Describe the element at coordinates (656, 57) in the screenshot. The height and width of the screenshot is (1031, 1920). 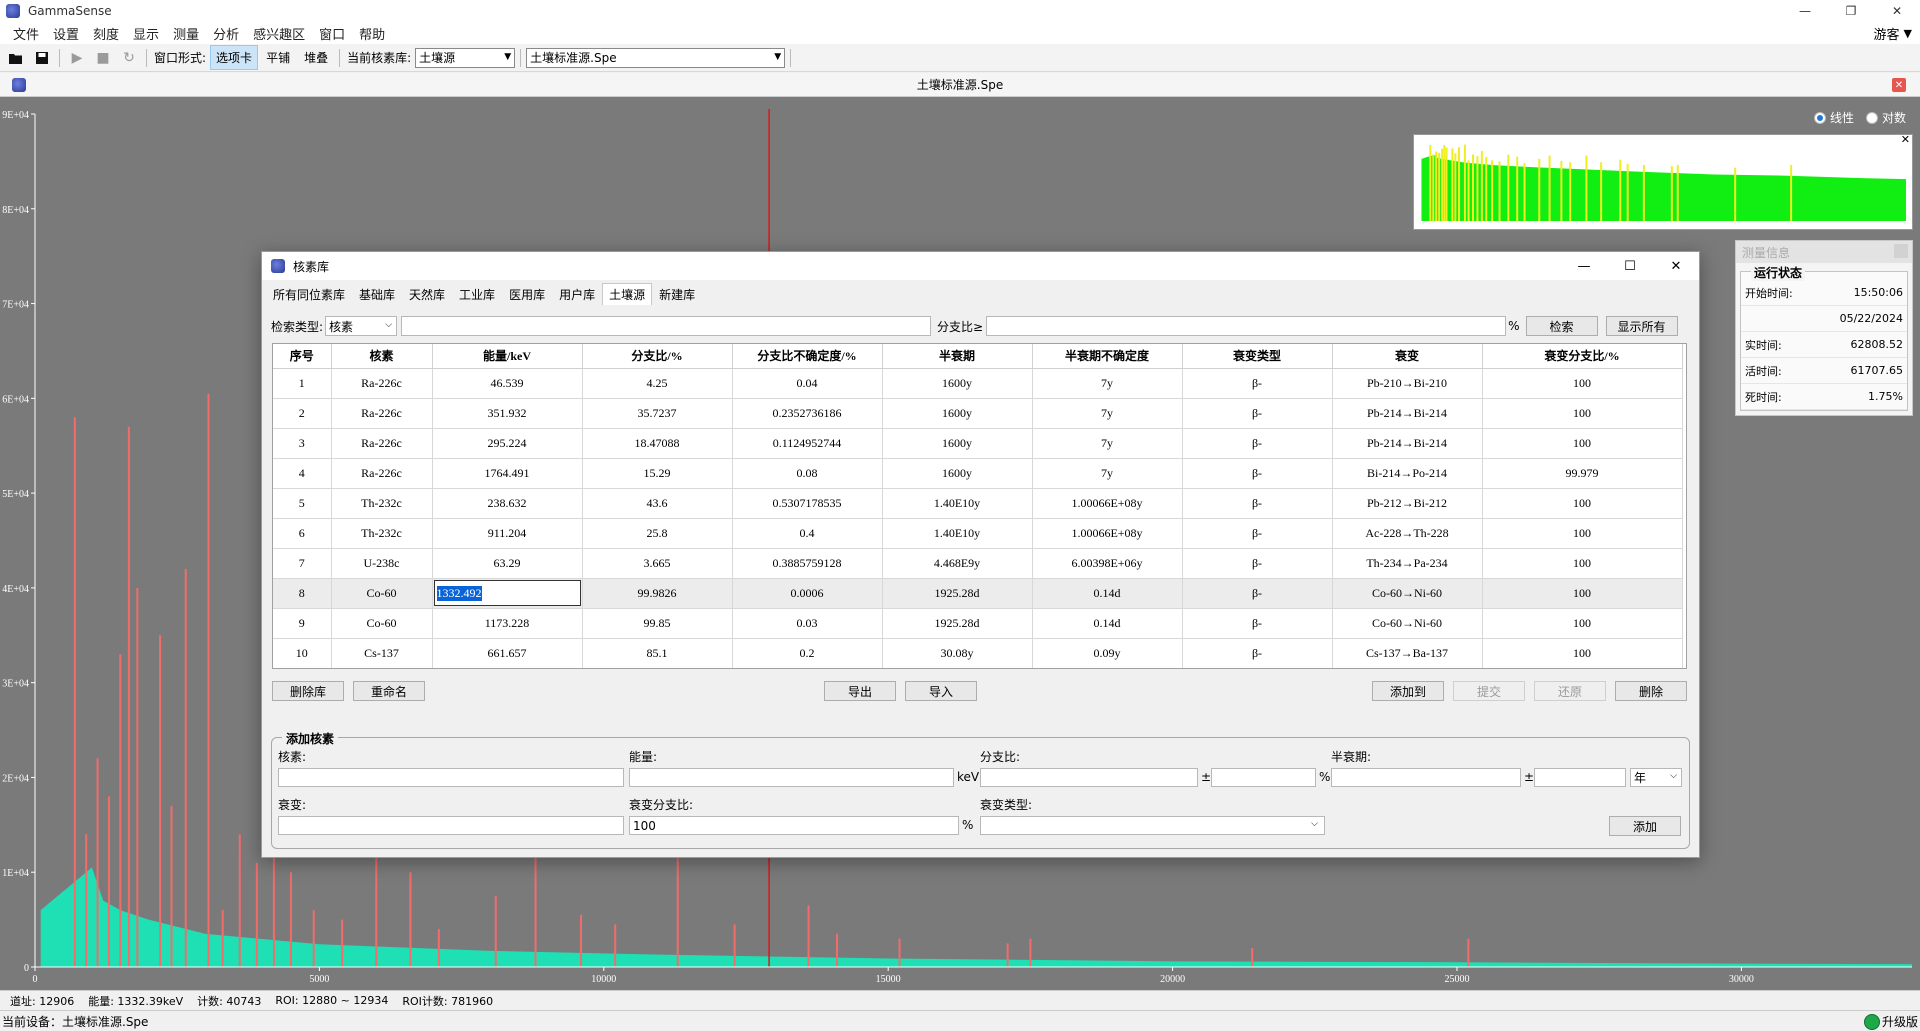
I see `current-file-select: 土壤标准源.Spe ▼` at that location.